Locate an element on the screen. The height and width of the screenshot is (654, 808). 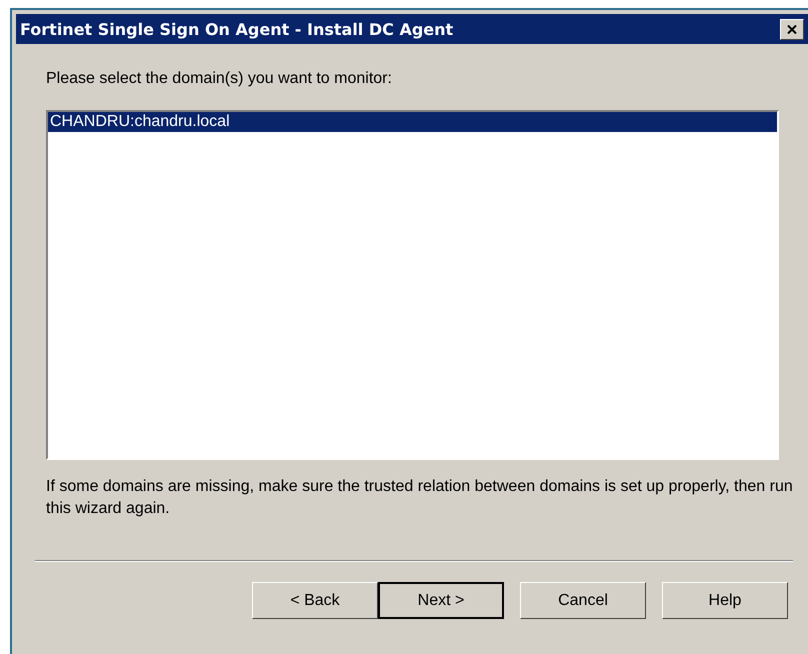
close-button is located at coordinates (792, 29).